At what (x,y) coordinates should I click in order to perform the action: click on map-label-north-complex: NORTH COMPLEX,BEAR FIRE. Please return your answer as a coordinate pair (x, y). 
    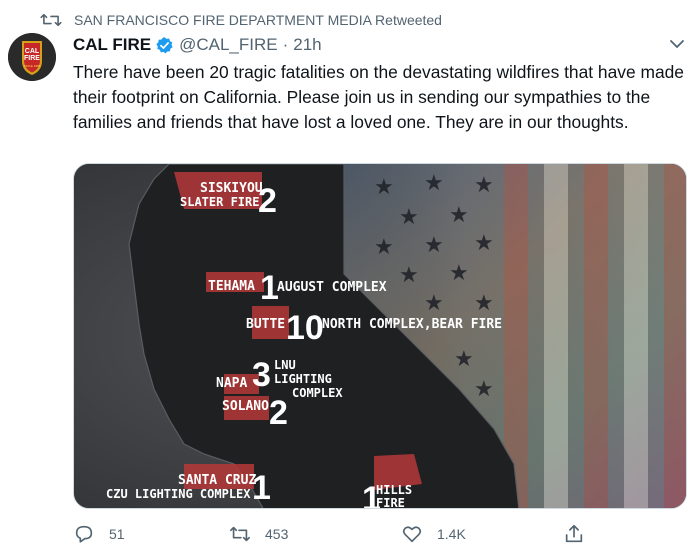
    Looking at the image, I should click on (412, 324).